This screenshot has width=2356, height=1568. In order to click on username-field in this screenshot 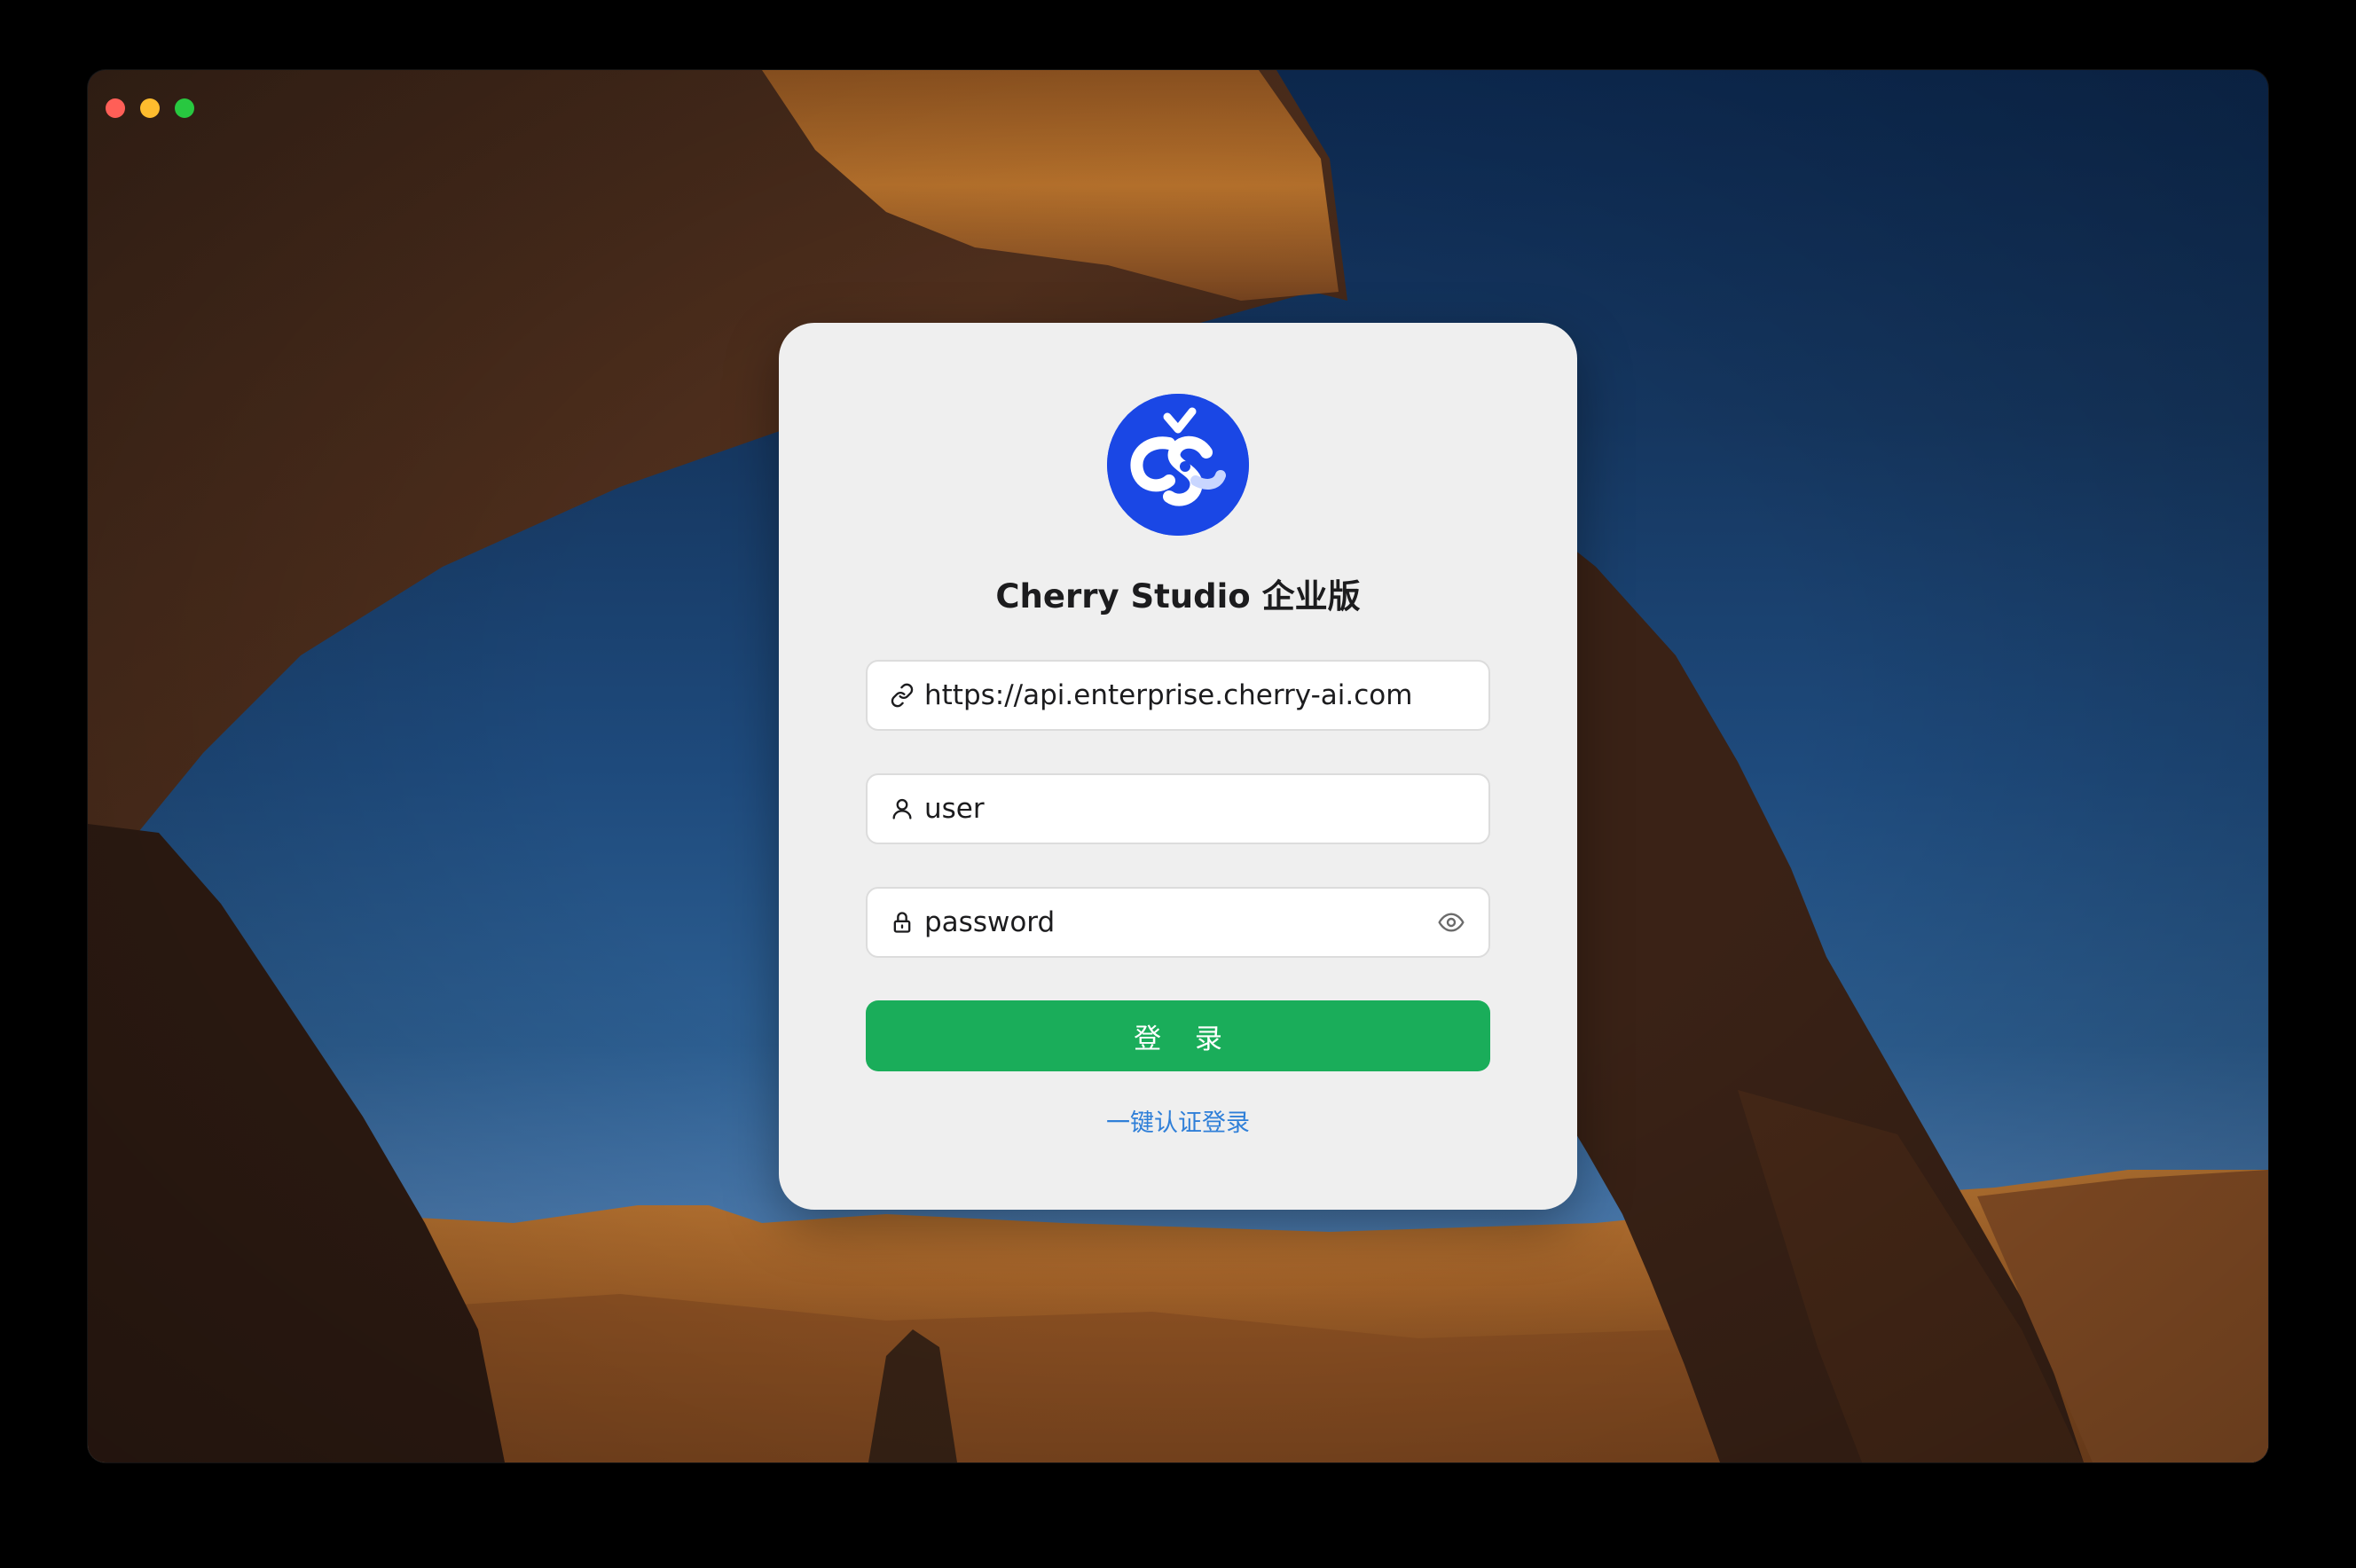, I will do `click(1178, 809)`.